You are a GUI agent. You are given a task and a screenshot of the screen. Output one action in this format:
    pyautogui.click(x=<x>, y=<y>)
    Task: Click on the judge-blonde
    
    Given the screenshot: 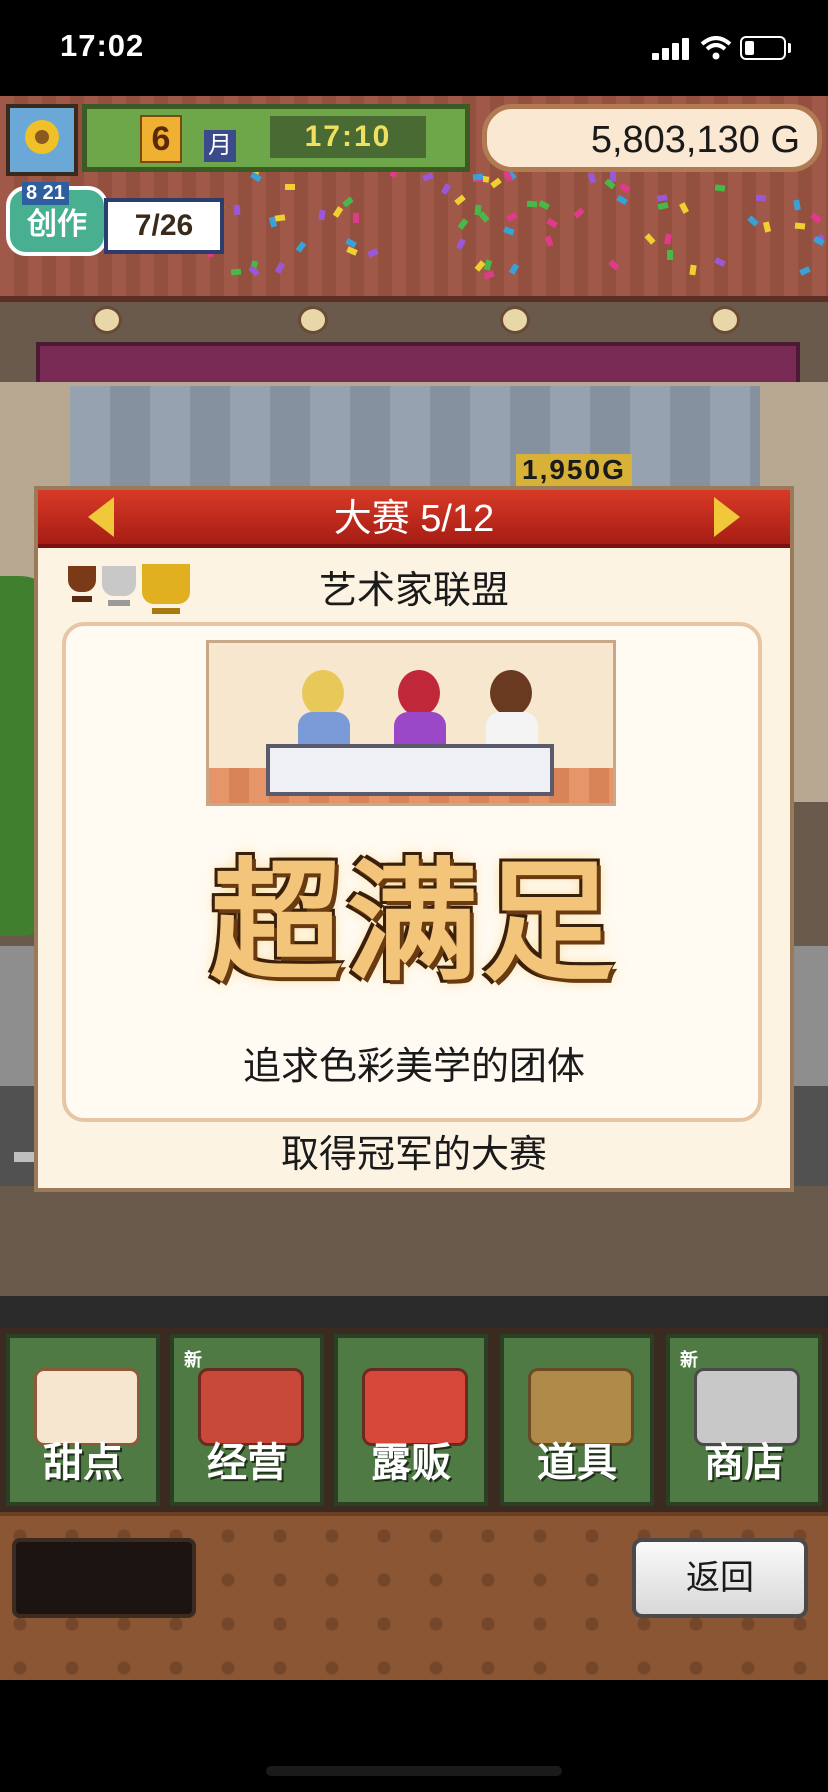 What is the action you would take?
    pyautogui.click(x=323, y=693)
    